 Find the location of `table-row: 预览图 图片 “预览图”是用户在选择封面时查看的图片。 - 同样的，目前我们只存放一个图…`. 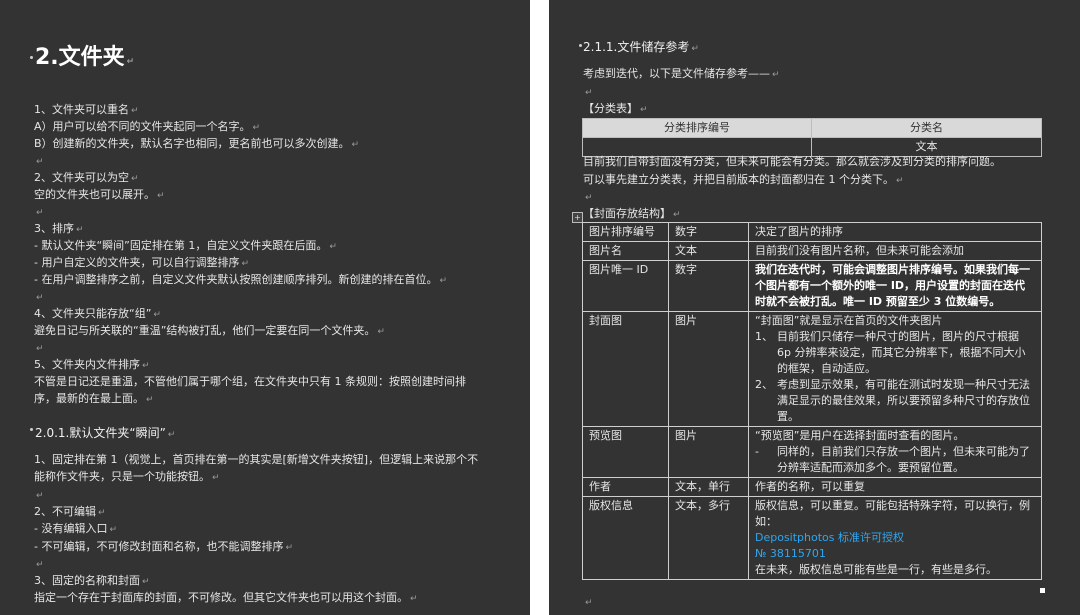

table-row: 预览图 图片 “预览图”是用户在选择封面时查看的图片。 - 同样的，目前我们只存放一个图… is located at coordinates (812, 452).